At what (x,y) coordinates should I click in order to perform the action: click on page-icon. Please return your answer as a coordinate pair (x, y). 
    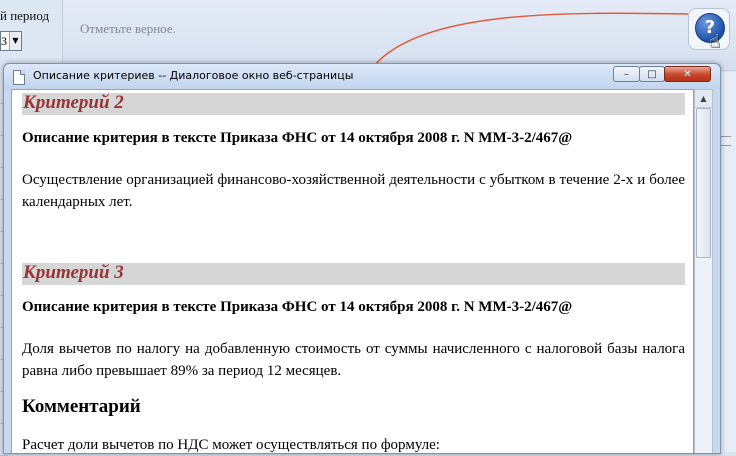
    Looking at the image, I should click on (19, 77).